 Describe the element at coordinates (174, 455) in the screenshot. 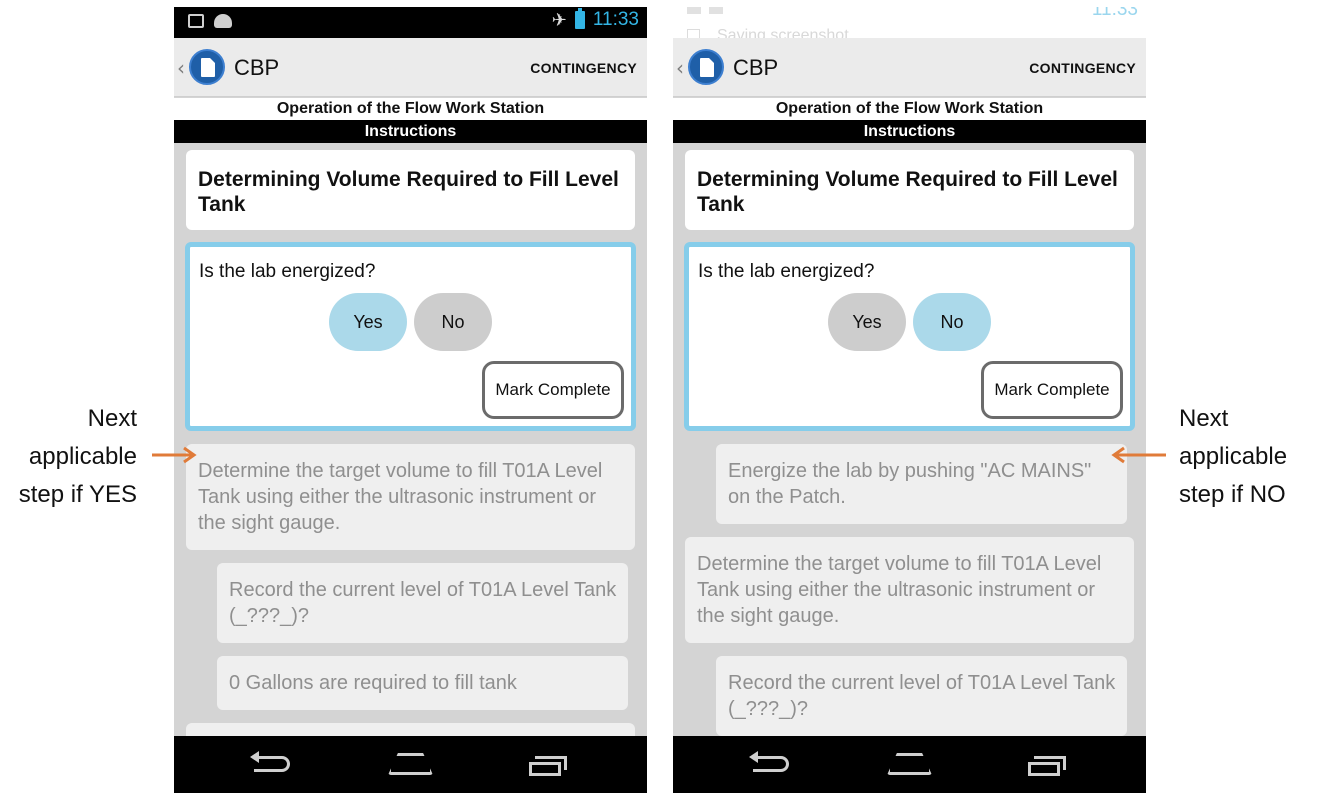

I see `arrow-right-icon` at that location.